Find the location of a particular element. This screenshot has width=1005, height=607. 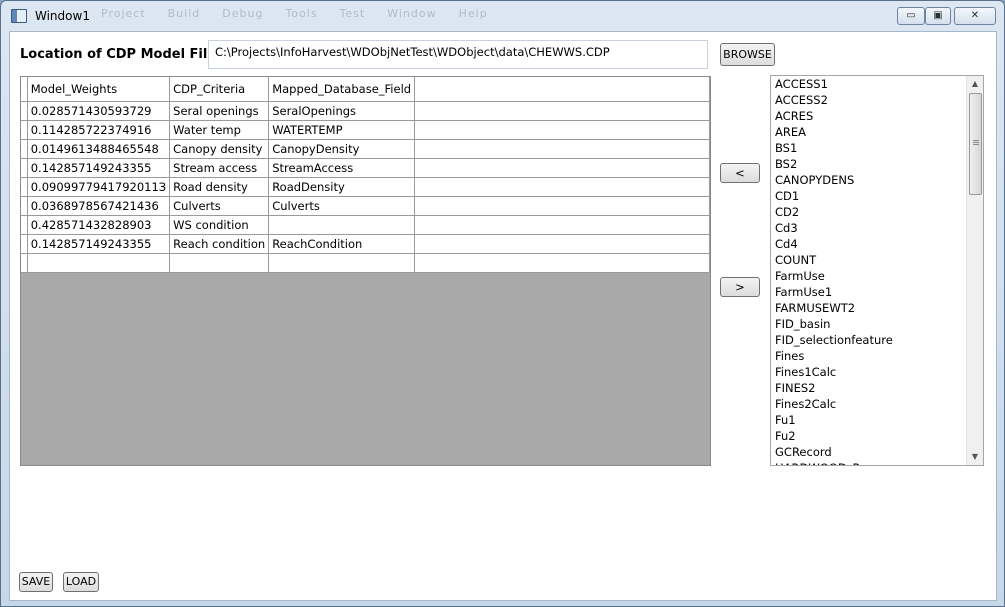

maximize-button: ▣ is located at coordinates (938, 16).